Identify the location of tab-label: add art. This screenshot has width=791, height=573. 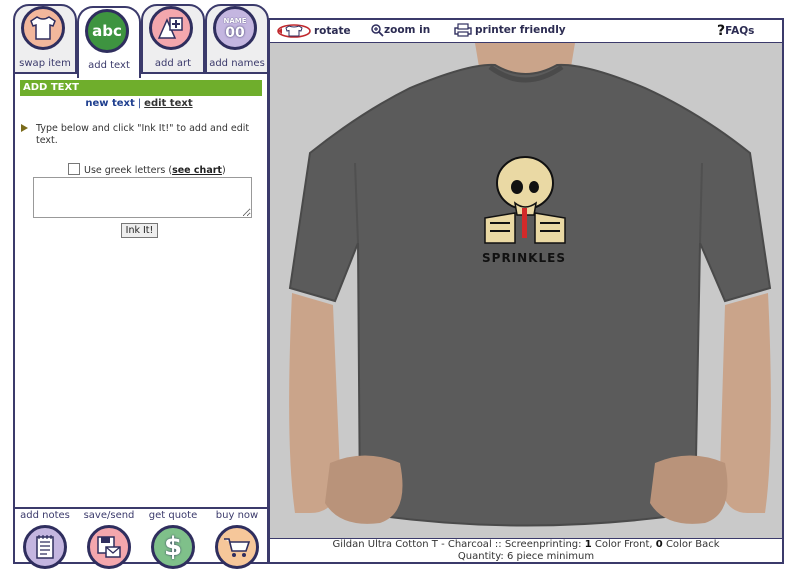
(173, 63).